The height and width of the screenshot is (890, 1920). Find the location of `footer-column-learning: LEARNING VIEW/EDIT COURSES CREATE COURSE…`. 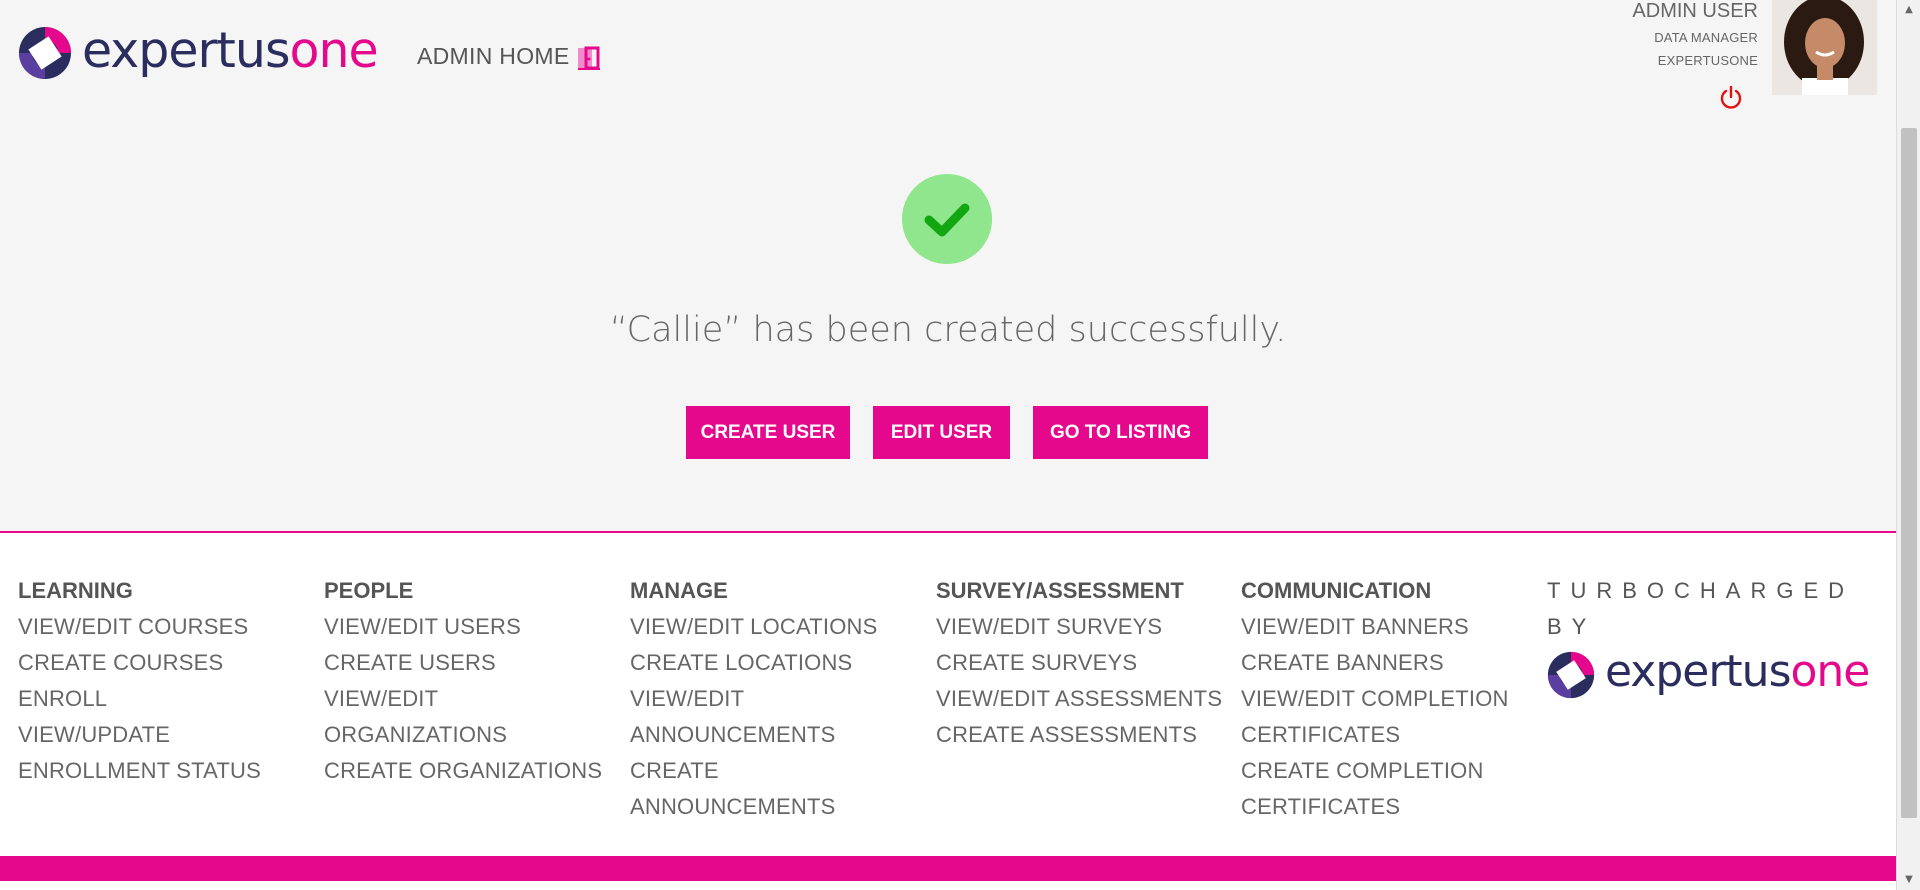

footer-column-learning: LEARNING VIEW/EDIT COURSES CREATE COURSE… is located at coordinates (163, 681).